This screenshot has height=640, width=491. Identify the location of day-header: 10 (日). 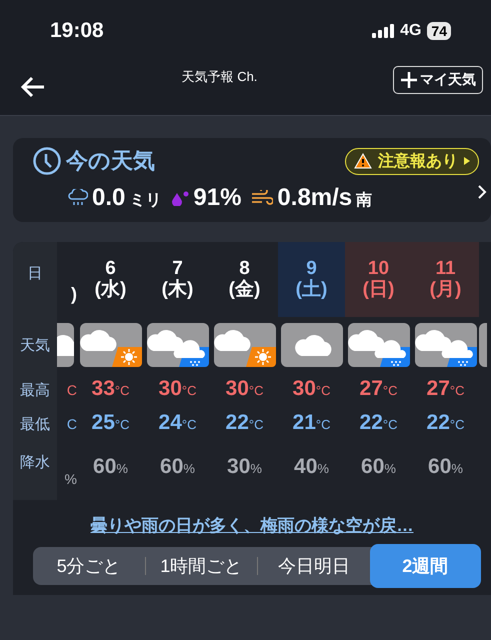
(378, 279).